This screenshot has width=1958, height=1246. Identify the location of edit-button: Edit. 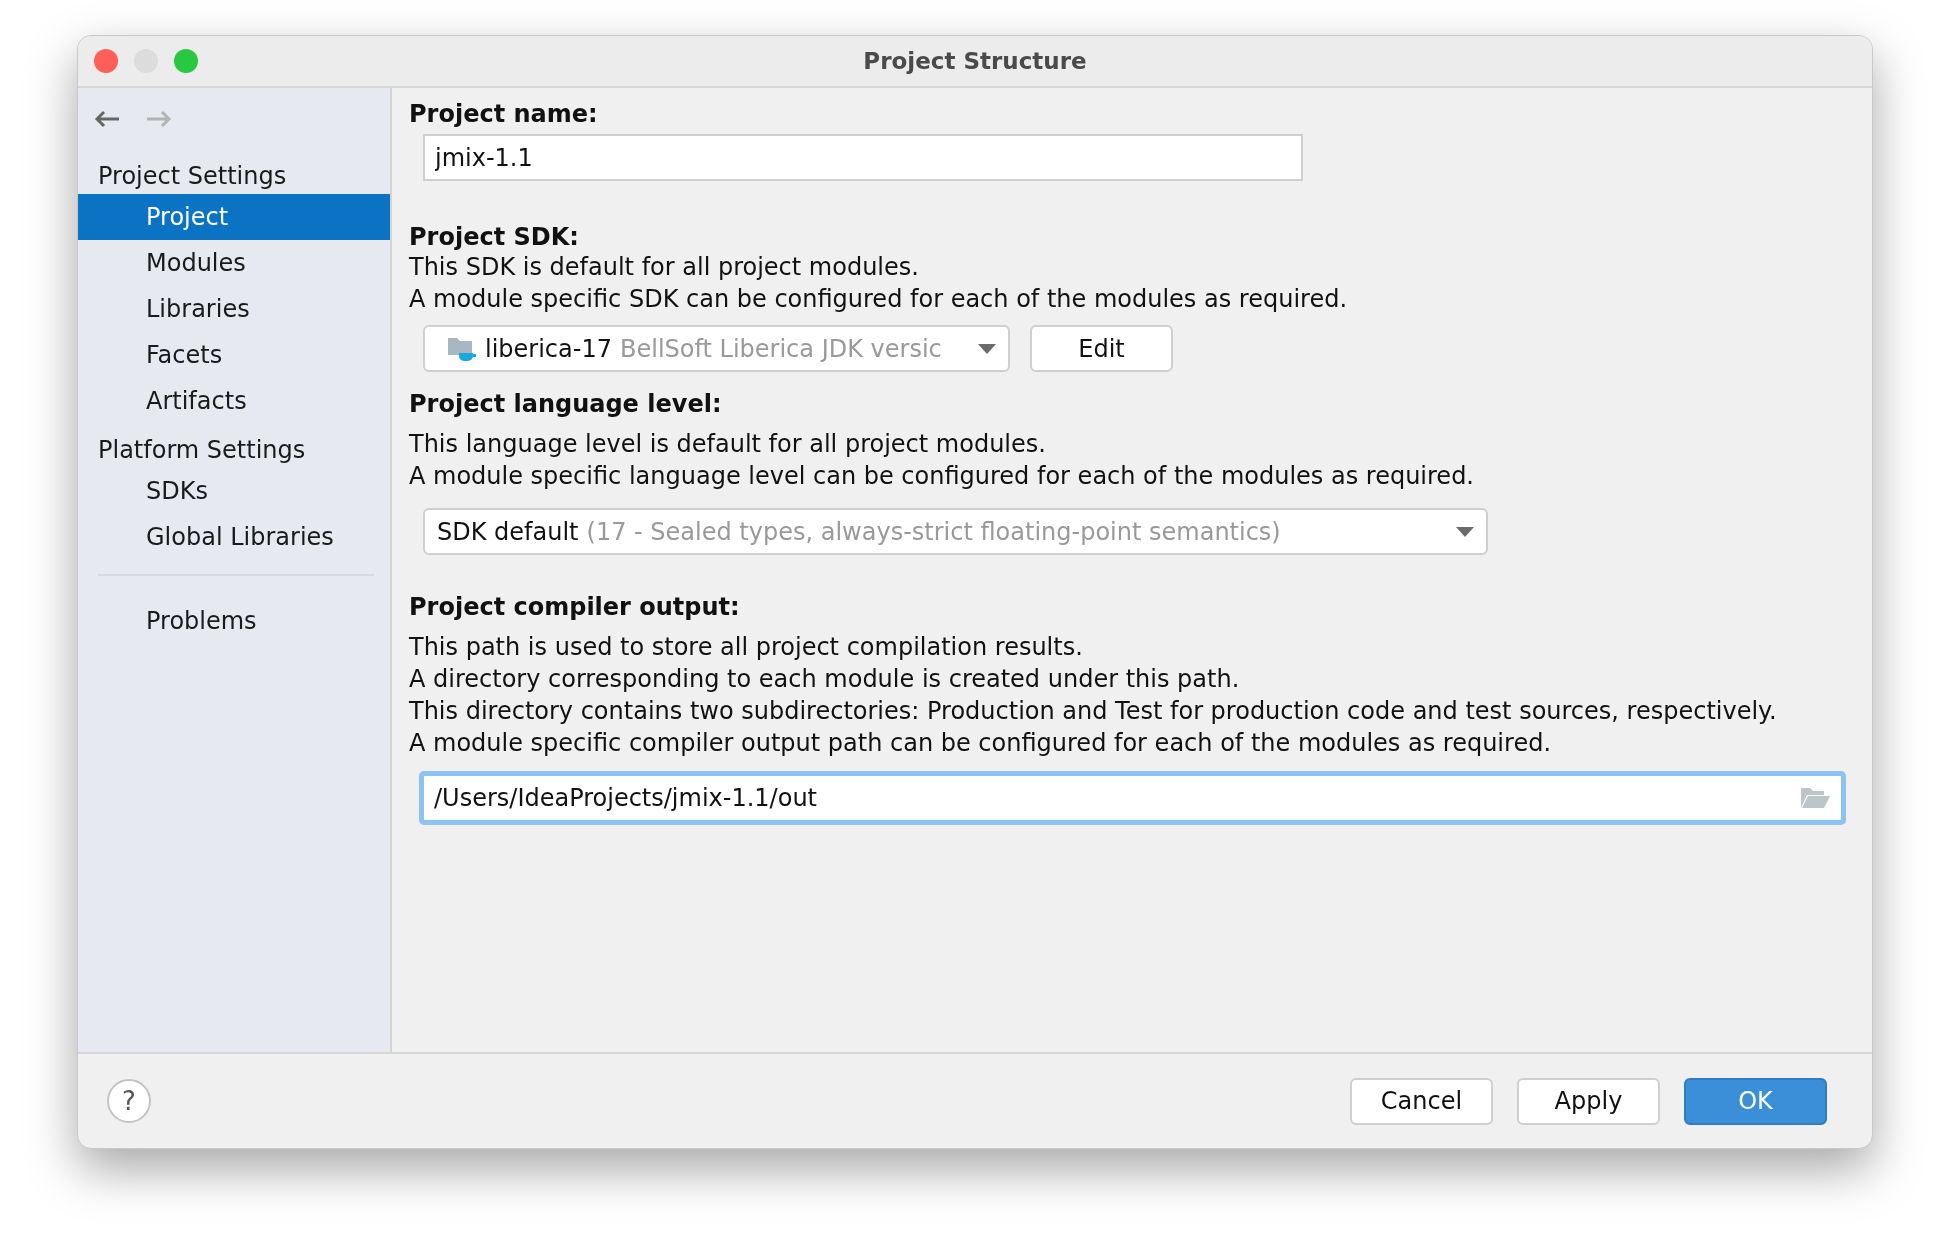
(1101, 348).